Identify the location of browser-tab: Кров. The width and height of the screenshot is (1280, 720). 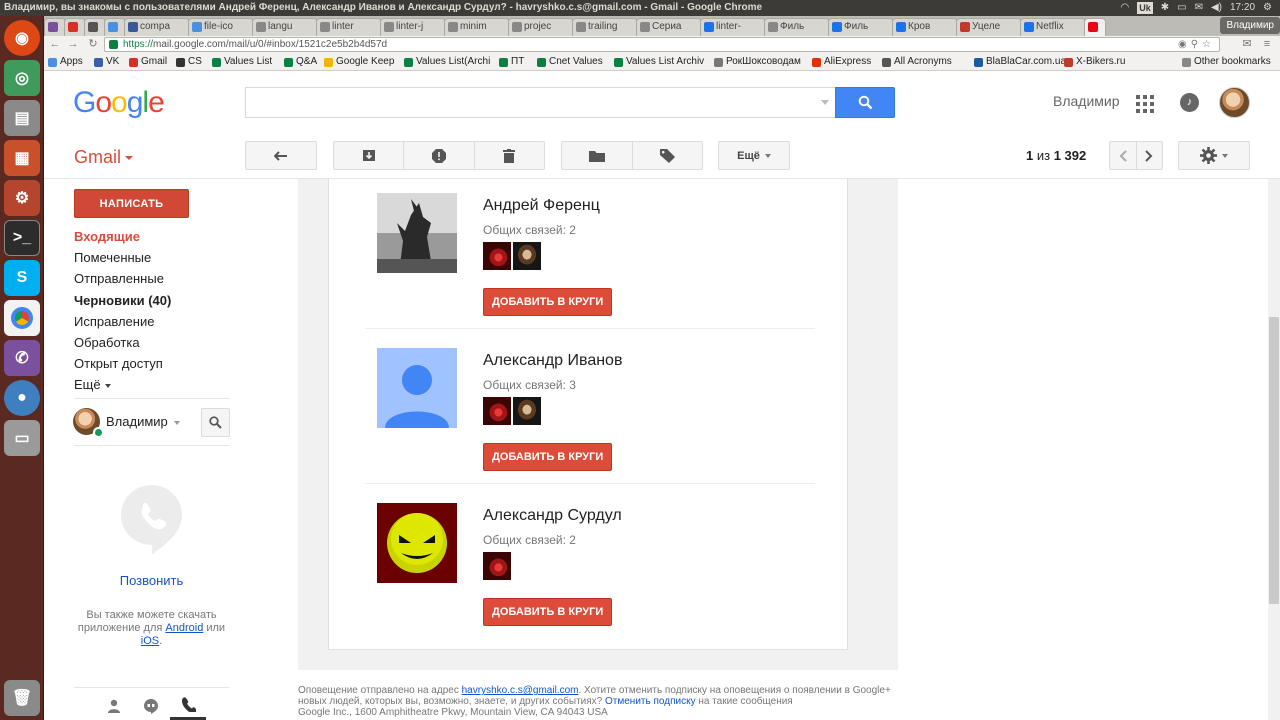
(925, 27).